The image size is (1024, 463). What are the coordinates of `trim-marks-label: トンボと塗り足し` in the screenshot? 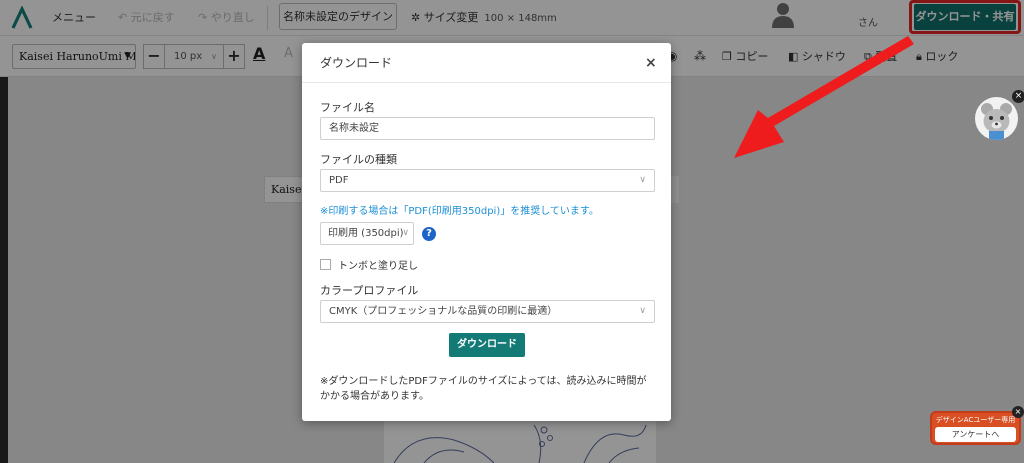 It's located at (378, 264).